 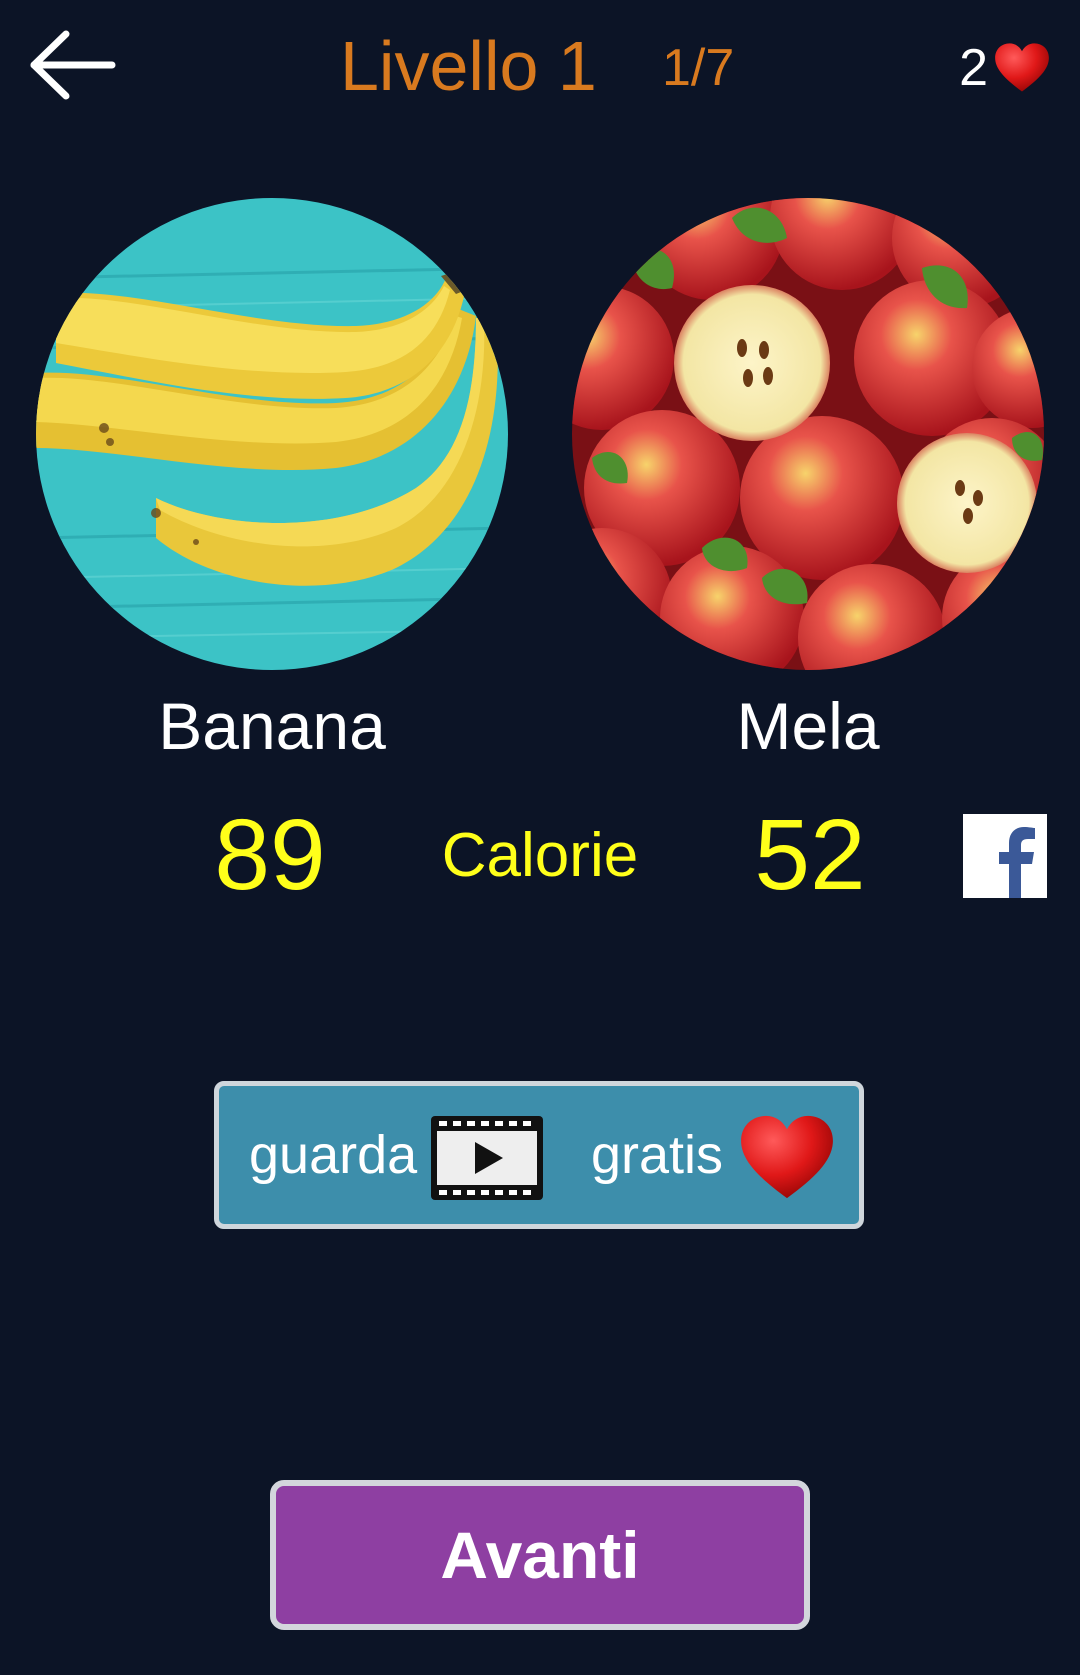 I want to click on question-progress: 1/7, so click(x=698, y=68).